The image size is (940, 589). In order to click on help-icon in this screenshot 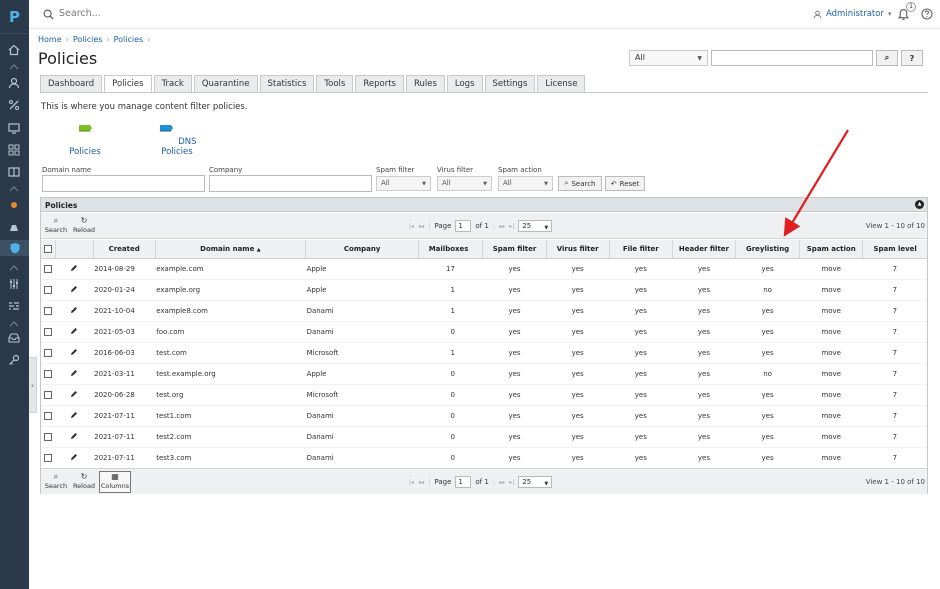, I will do `click(927, 14)`.